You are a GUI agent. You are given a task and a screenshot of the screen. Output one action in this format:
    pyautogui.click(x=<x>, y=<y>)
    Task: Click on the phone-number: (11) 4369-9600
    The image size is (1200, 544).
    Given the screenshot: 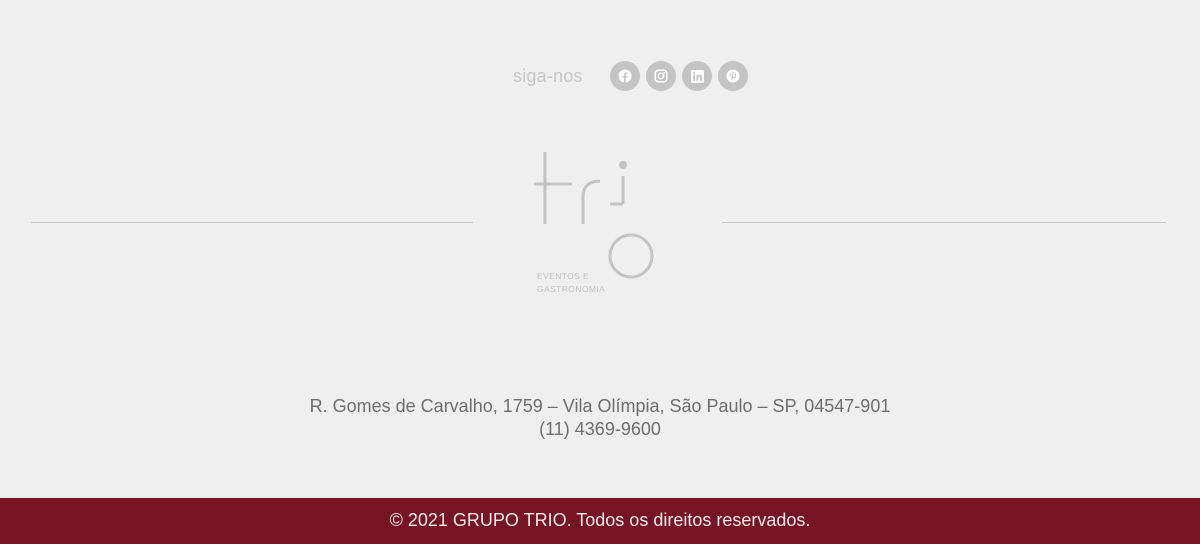 What is the action you would take?
    pyautogui.click(x=600, y=429)
    